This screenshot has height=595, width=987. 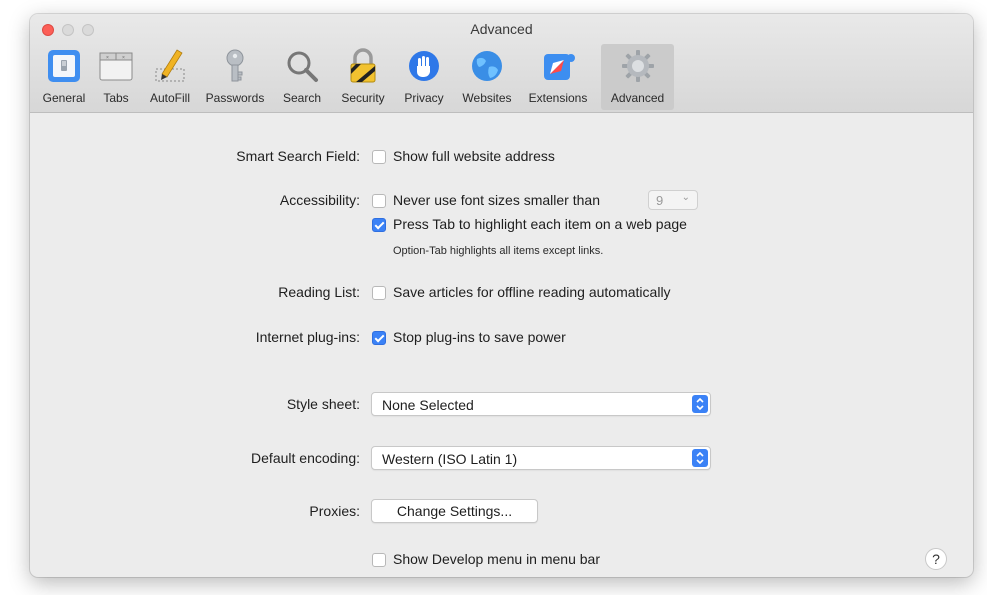 What do you see at coordinates (660, 200) in the screenshot?
I see `font-size-value: 9` at bounding box center [660, 200].